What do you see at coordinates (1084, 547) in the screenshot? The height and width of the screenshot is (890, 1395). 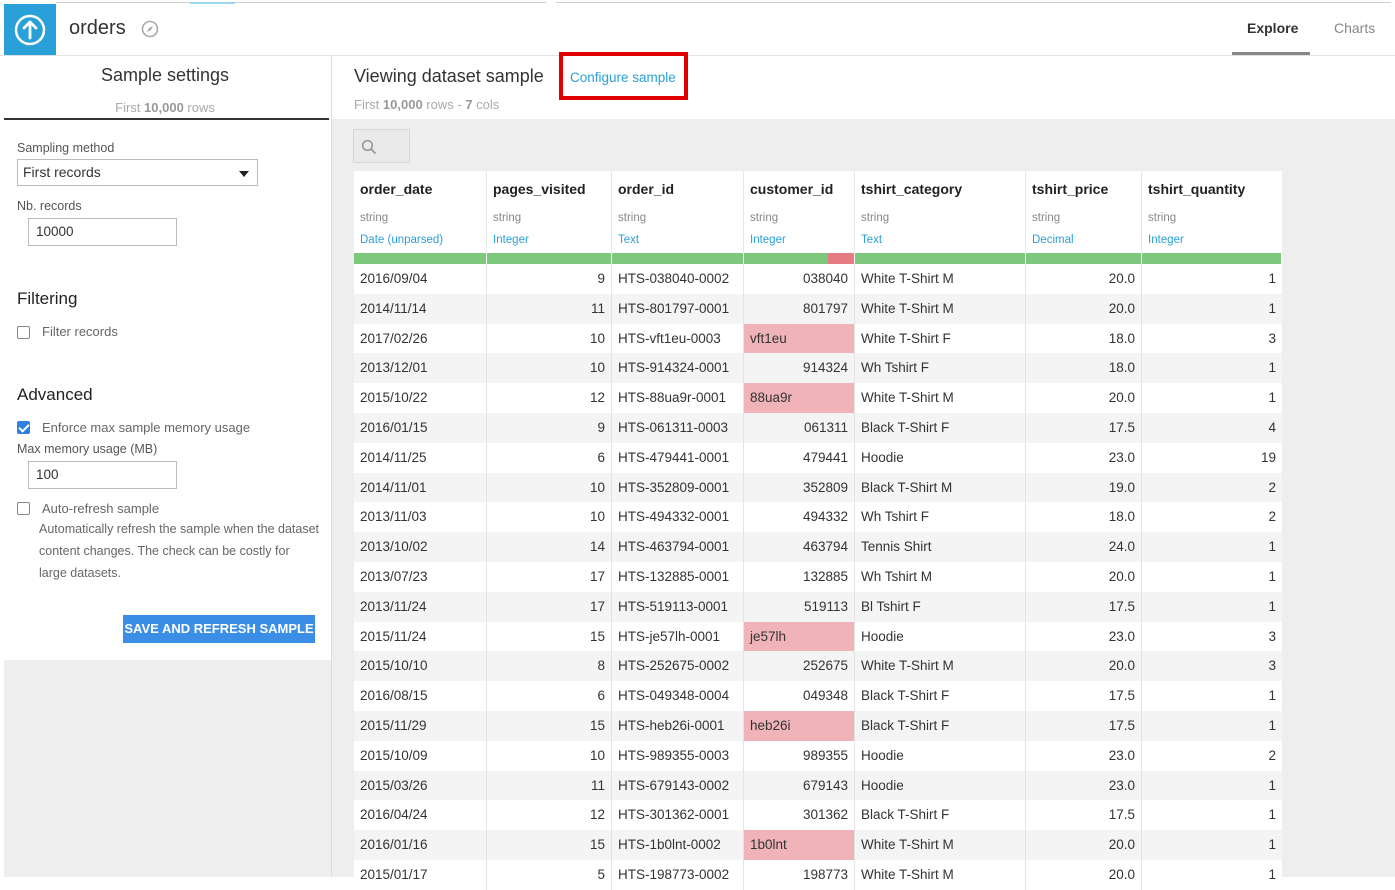 I see `table-cell: 24.0` at bounding box center [1084, 547].